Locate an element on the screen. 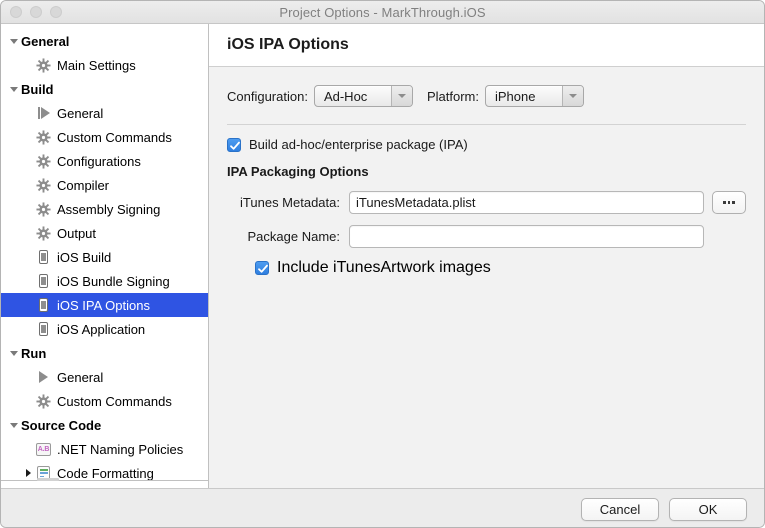 Image resolution: width=765 pixels, height=528 pixels. sidebar-item-net-naming-policies: A.B .NET Naming Policies is located at coordinates (104, 449).